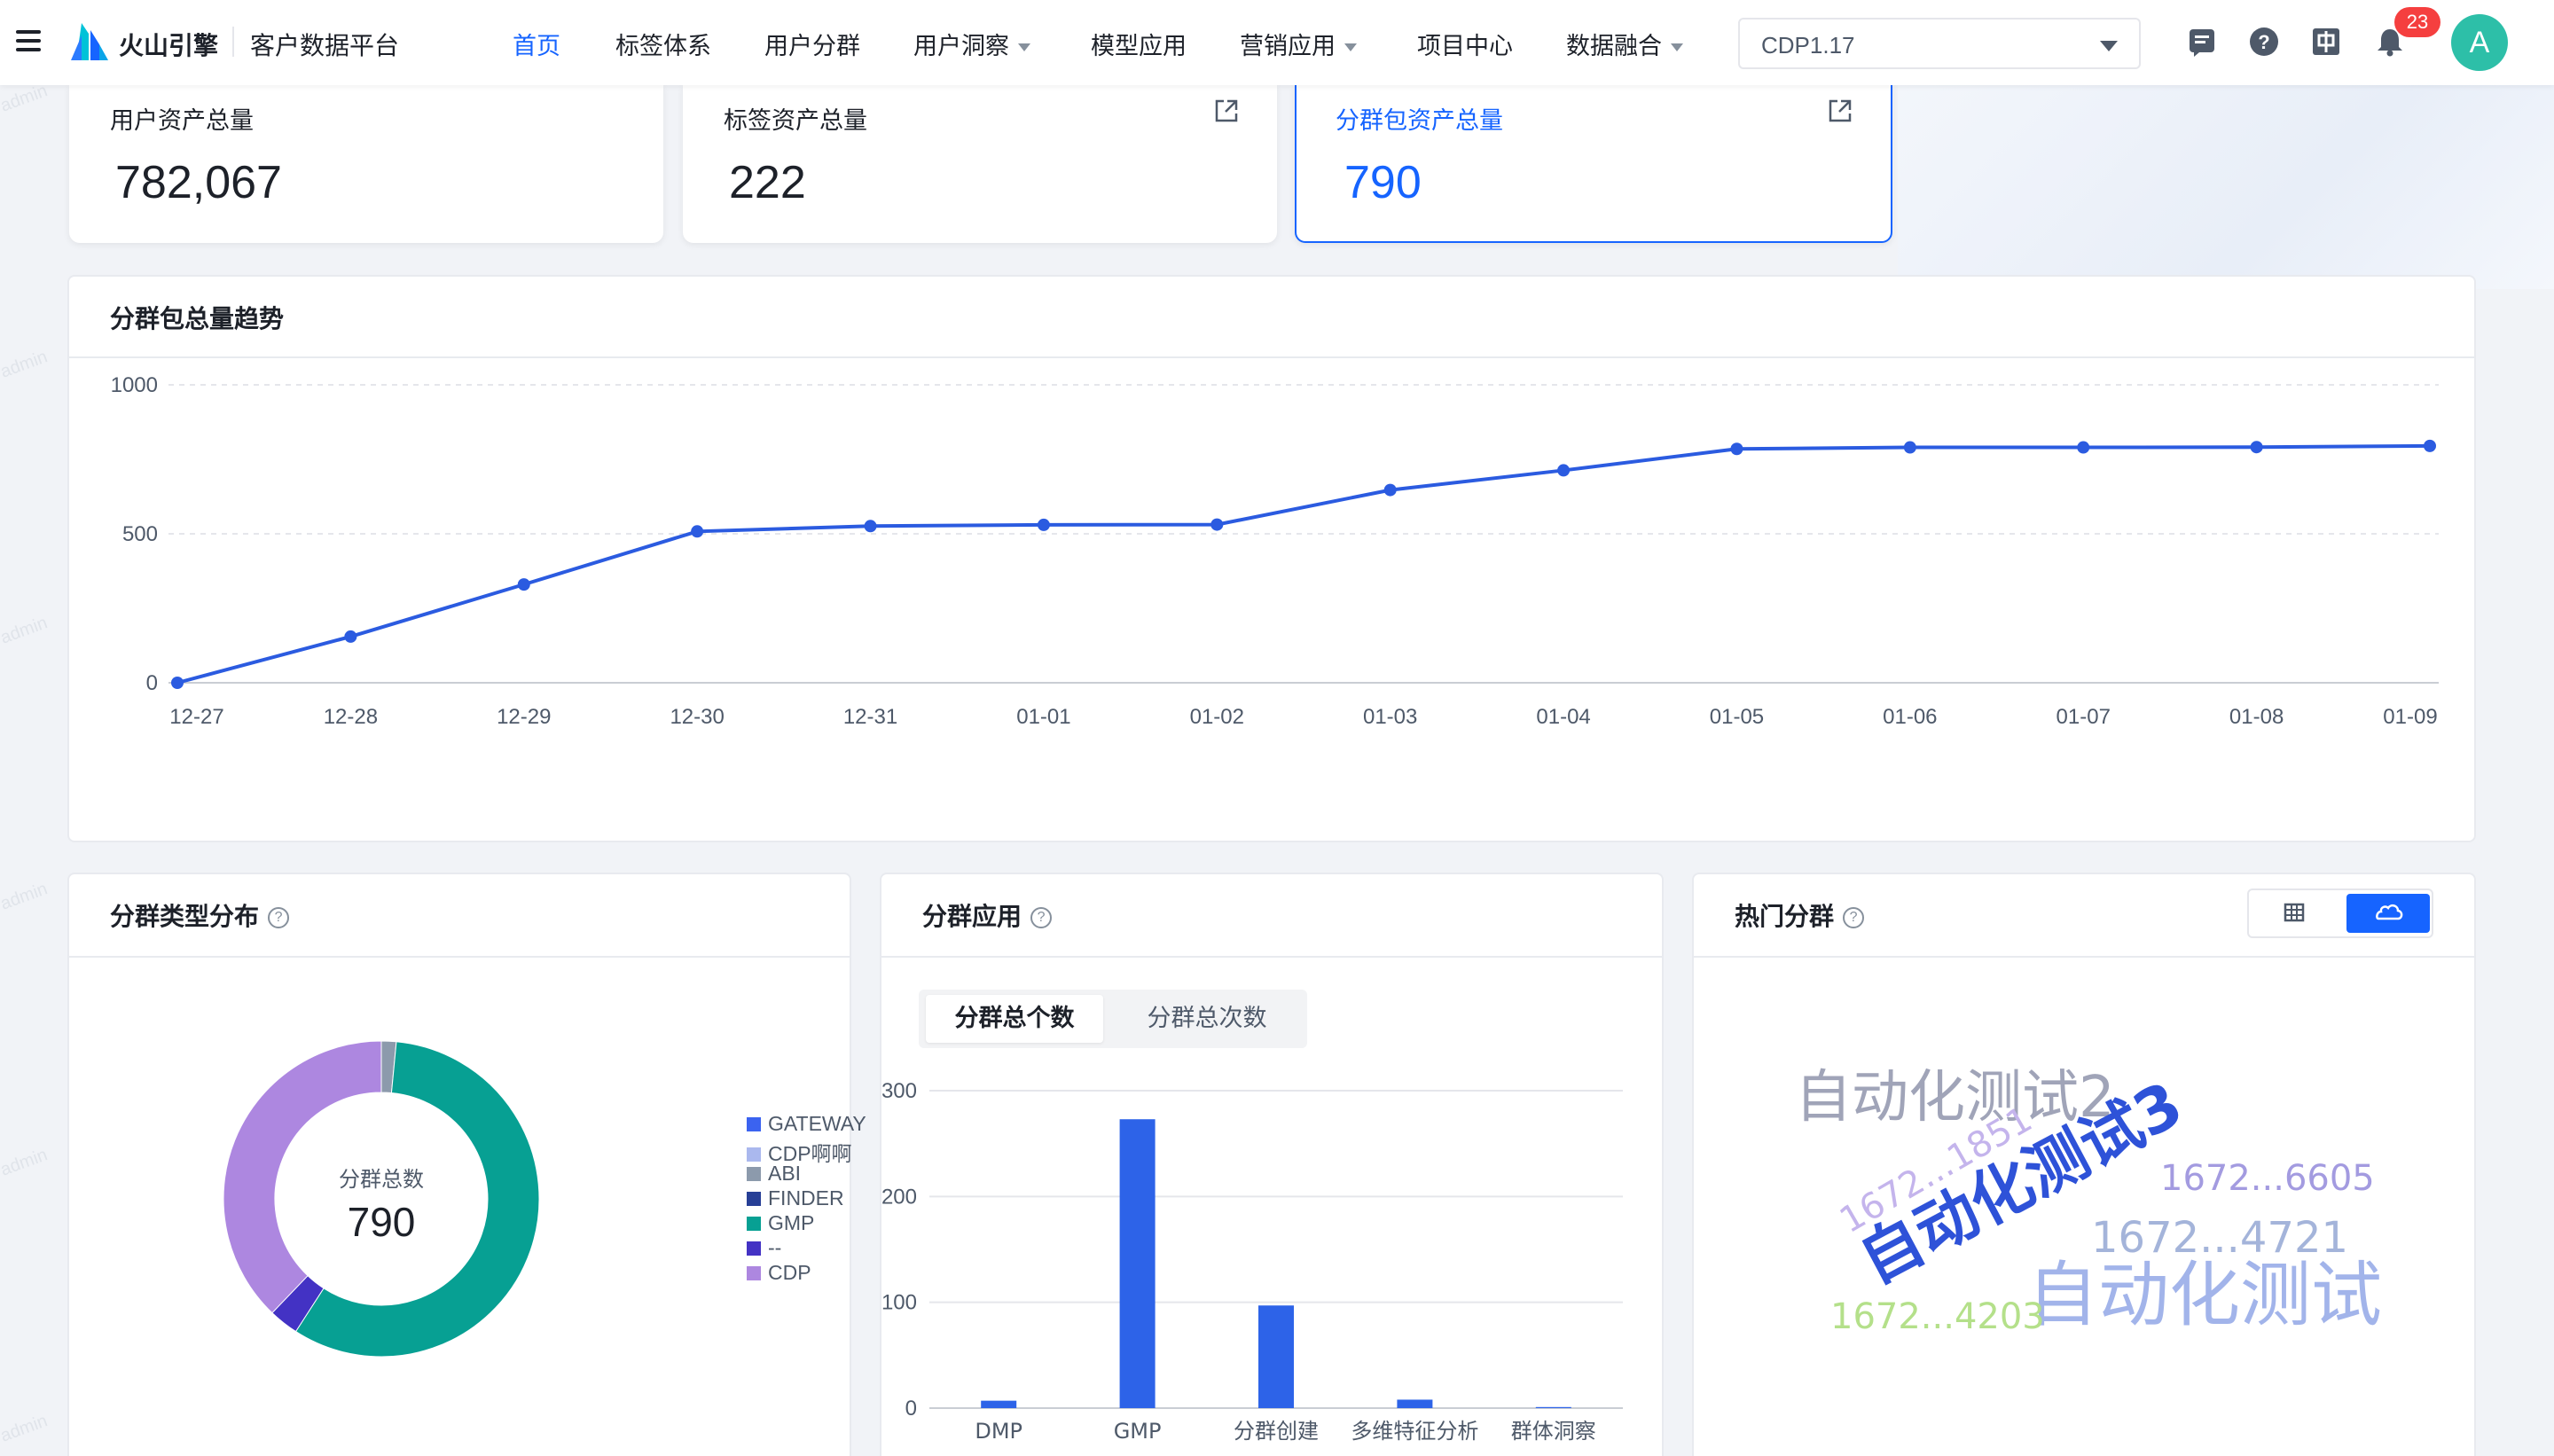 Image resolution: width=2554 pixels, height=1456 pixels. Describe the element at coordinates (2084, 717) in the screenshot. I see `x-tick-label: 01-07` at that location.